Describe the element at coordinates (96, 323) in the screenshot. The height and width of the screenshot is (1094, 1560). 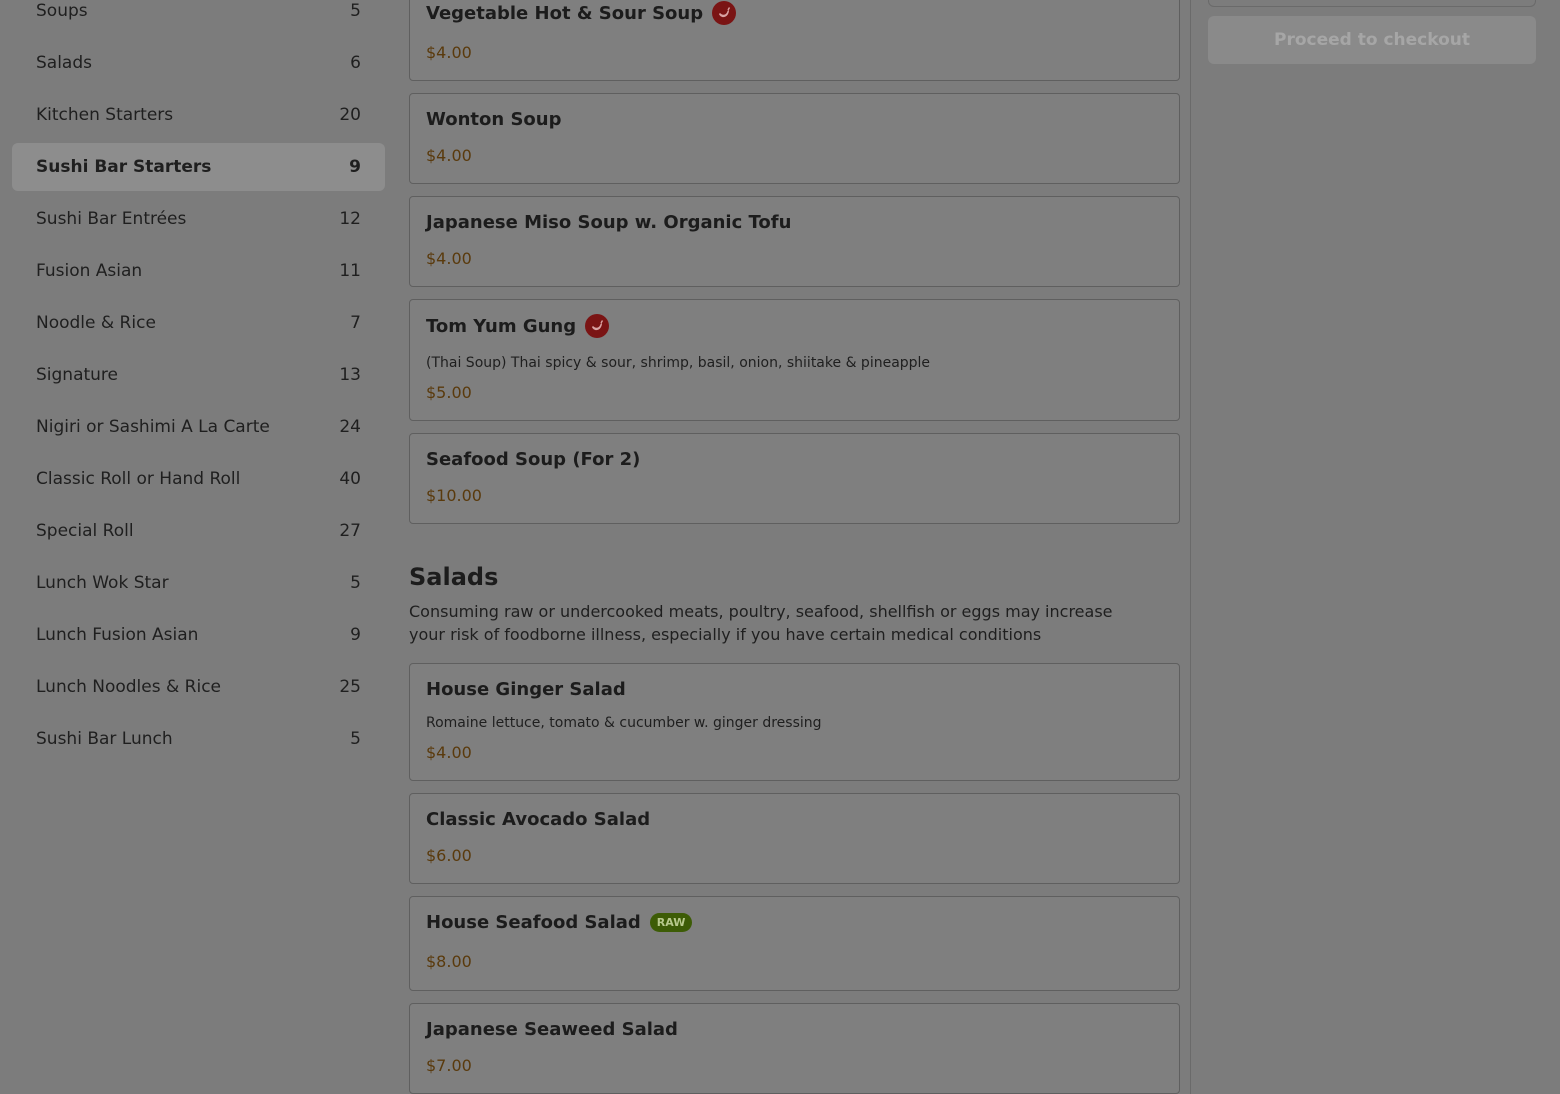
I see `sidebar-item-label: Noodle & Rice` at that location.